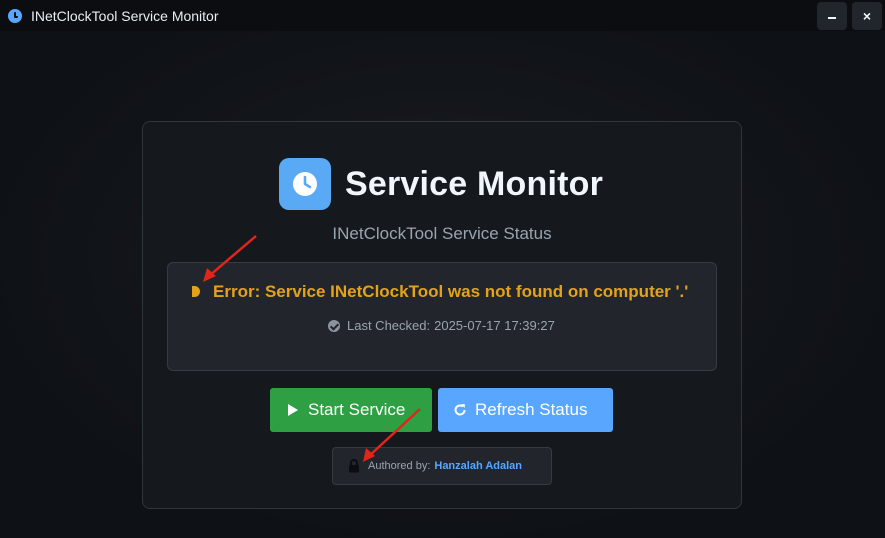  What do you see at coordinates (196, 291) in the screenshot?
I see `status-indicator-icon` at bounding box center [196, 291].